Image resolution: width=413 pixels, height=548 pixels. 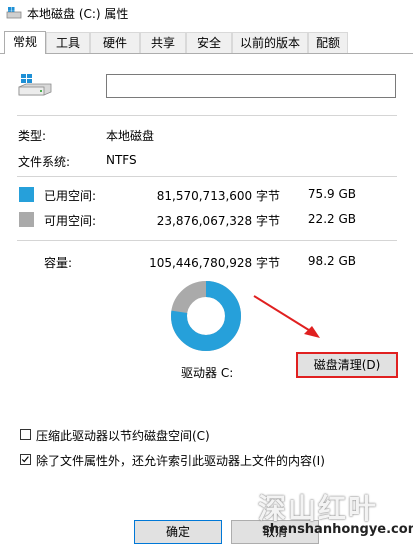 What do you see at coordinates (163, 42) in the screenshot?
I see `tab-sharing: 共享` at bounding box center [163, 42].